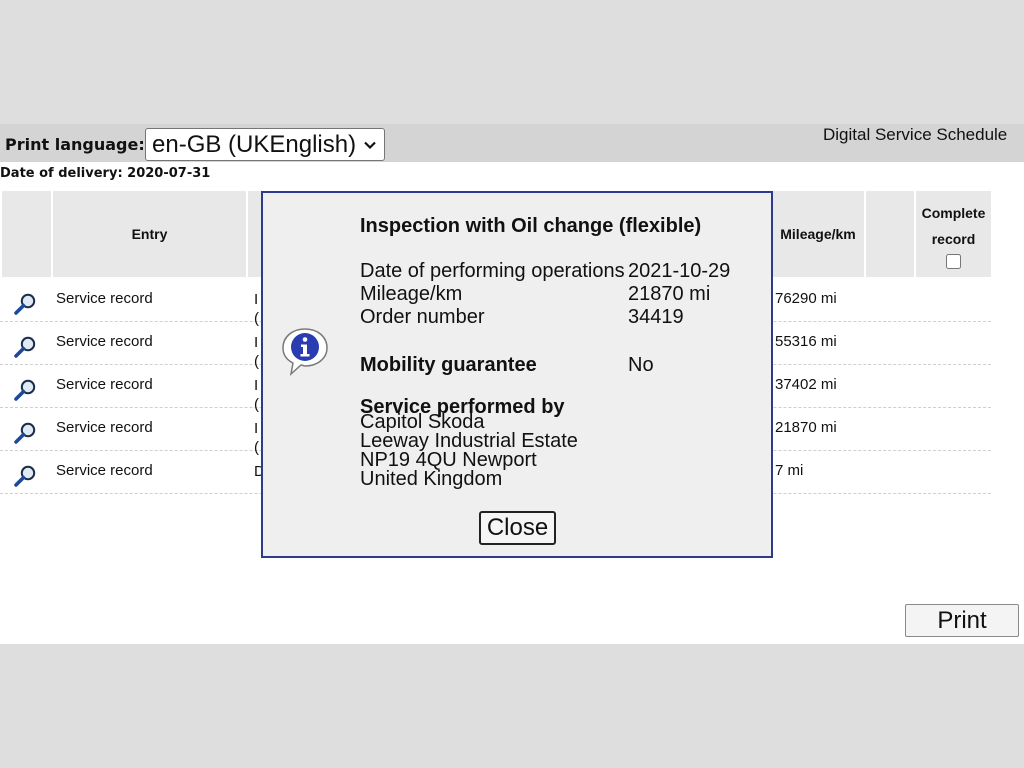  I want to click on close-button-label: Close, so click(517, 527).